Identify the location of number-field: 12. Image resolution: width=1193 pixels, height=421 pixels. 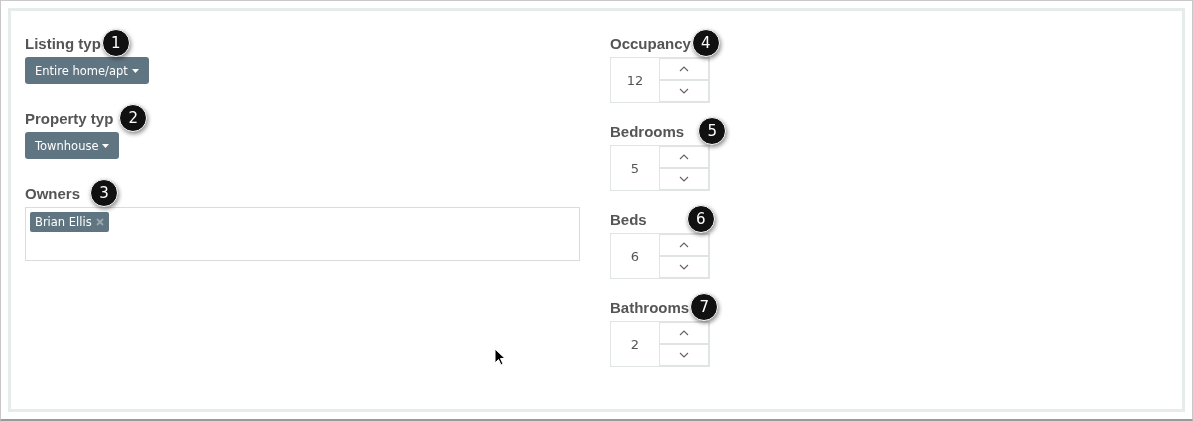
(660, 80).